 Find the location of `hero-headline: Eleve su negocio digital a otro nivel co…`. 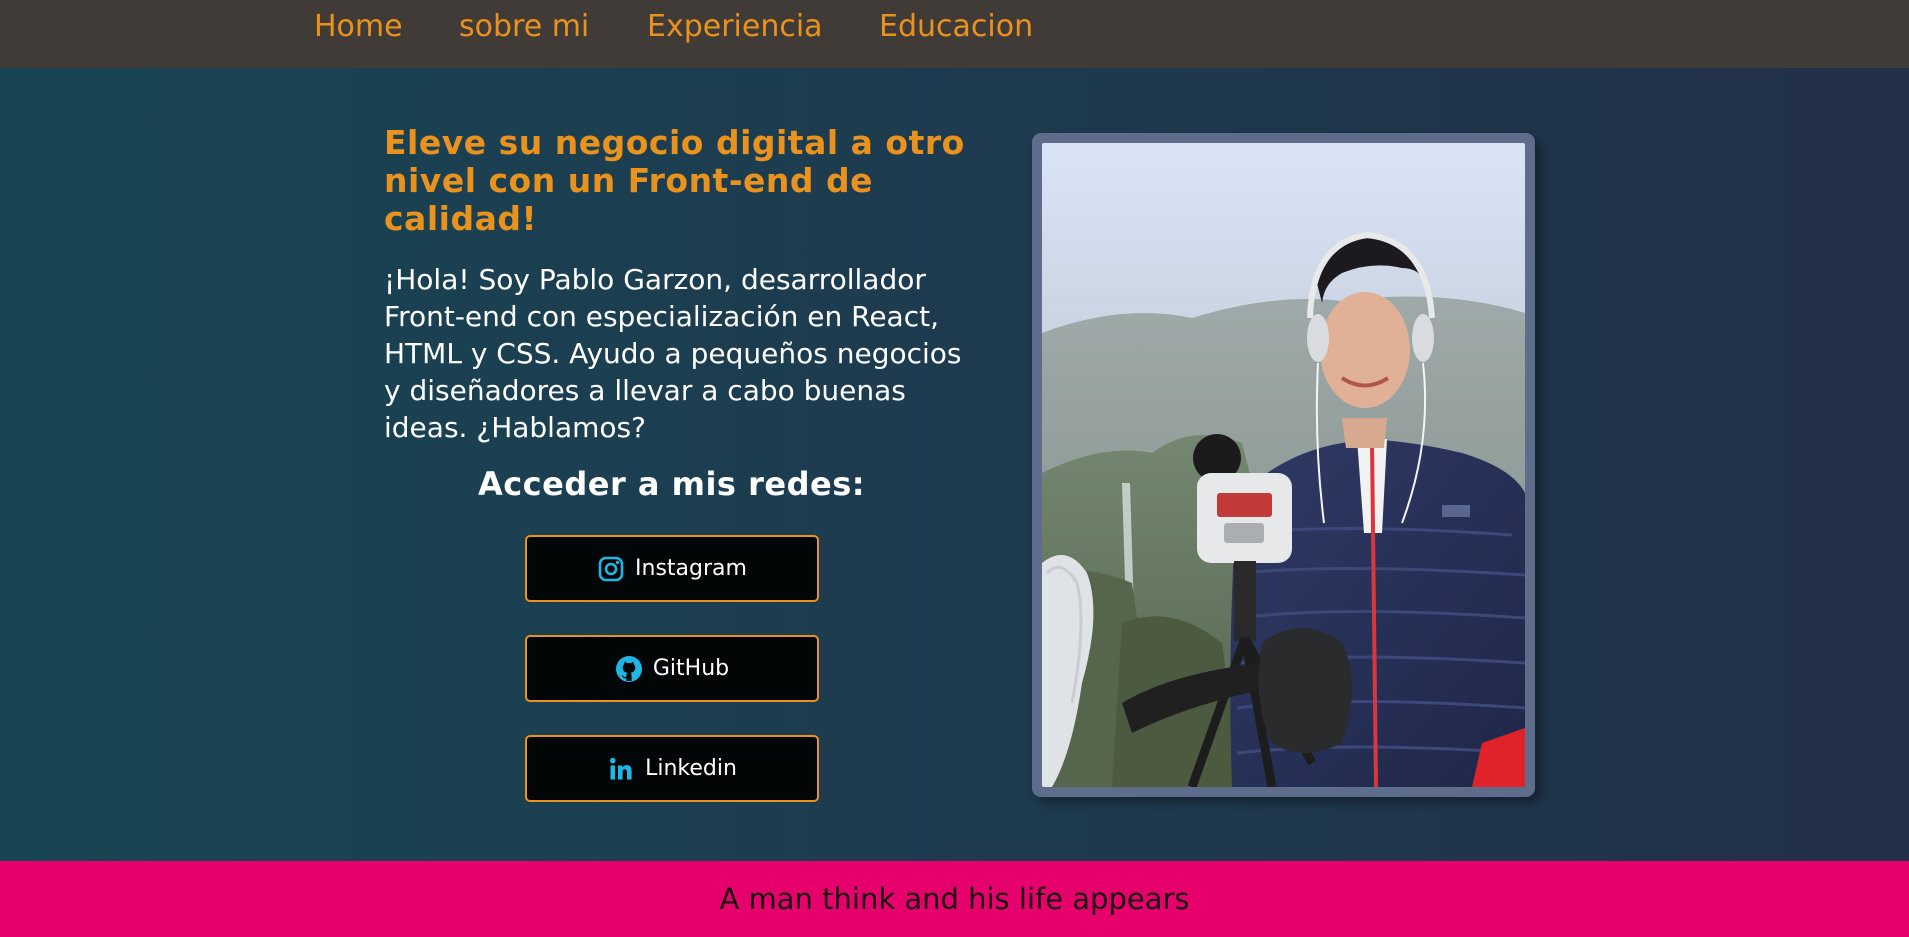

hero-headline: Eleve su negocio digital a otro nivel co… is located at coordinates (674, 180).